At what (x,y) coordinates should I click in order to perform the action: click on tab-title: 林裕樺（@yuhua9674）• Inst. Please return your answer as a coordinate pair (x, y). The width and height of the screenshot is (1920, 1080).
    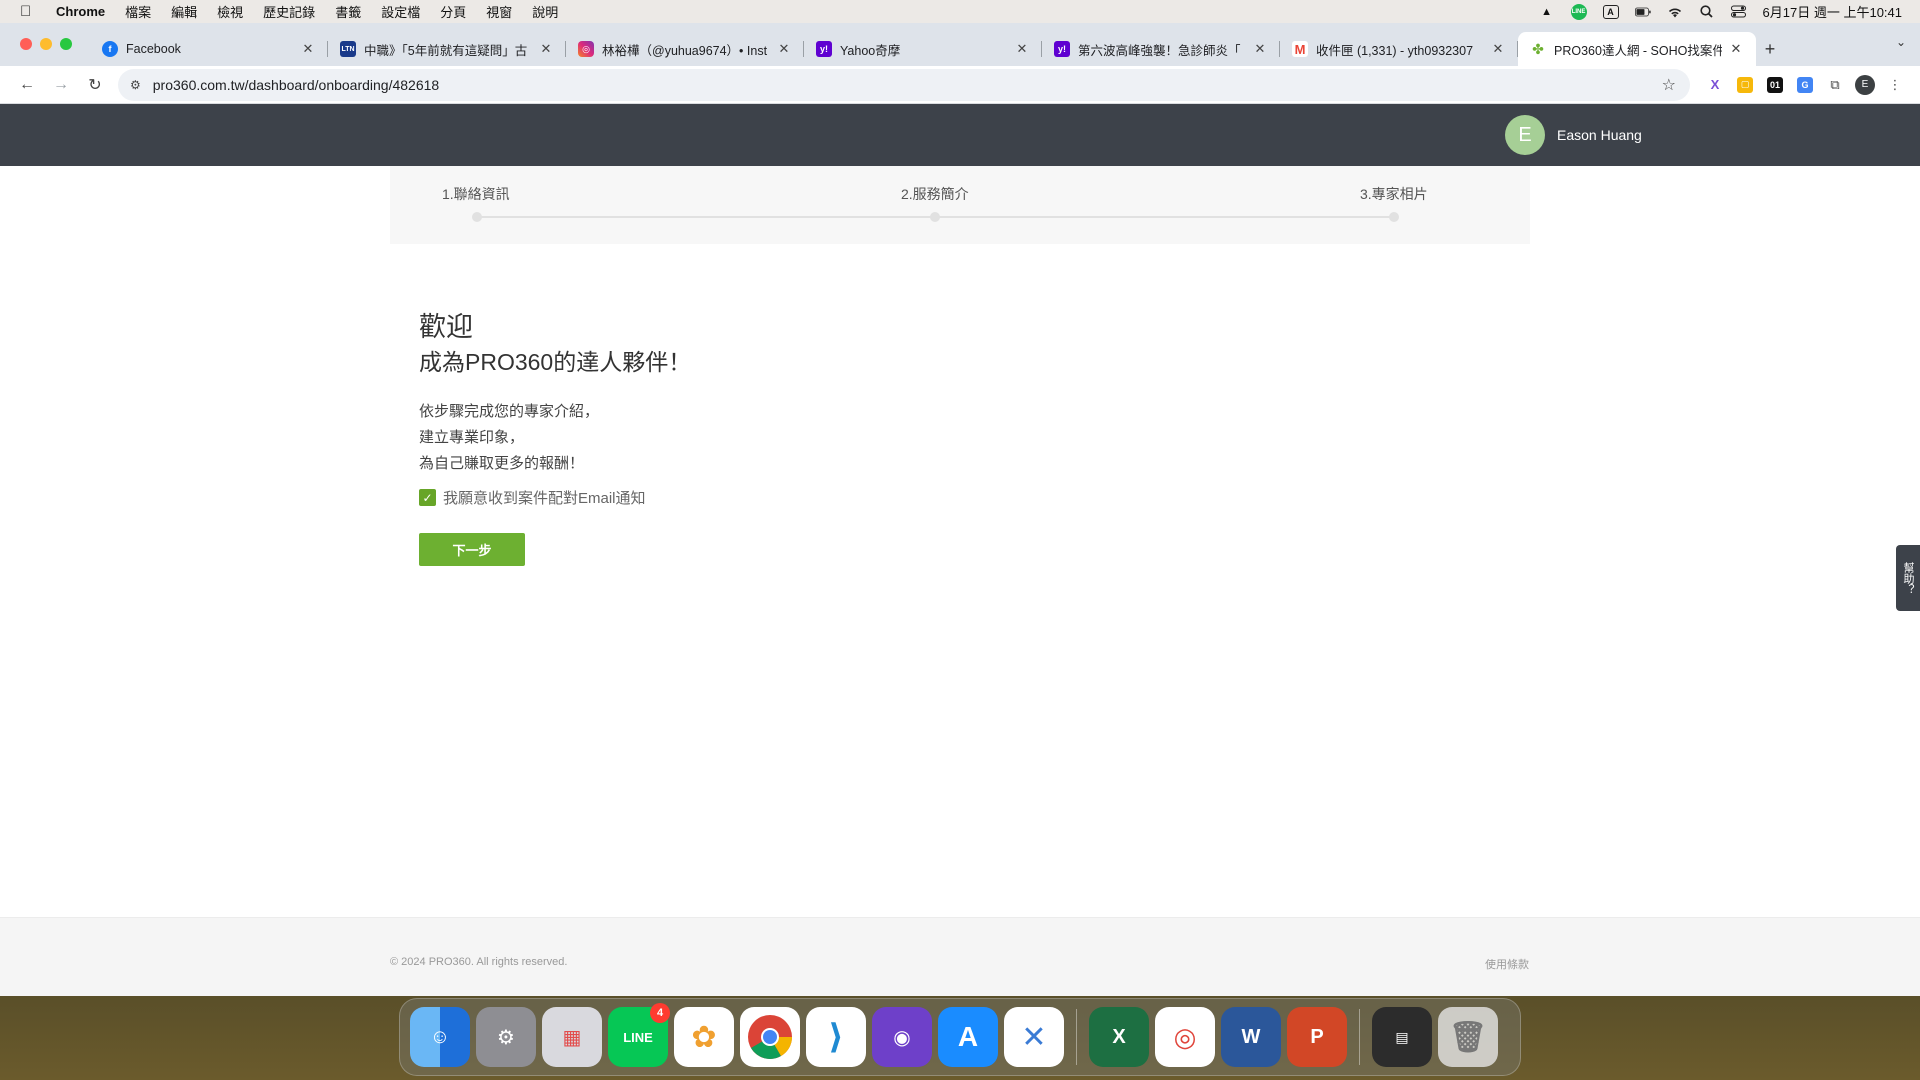
    Looking at the image, I should click on (685, 50).